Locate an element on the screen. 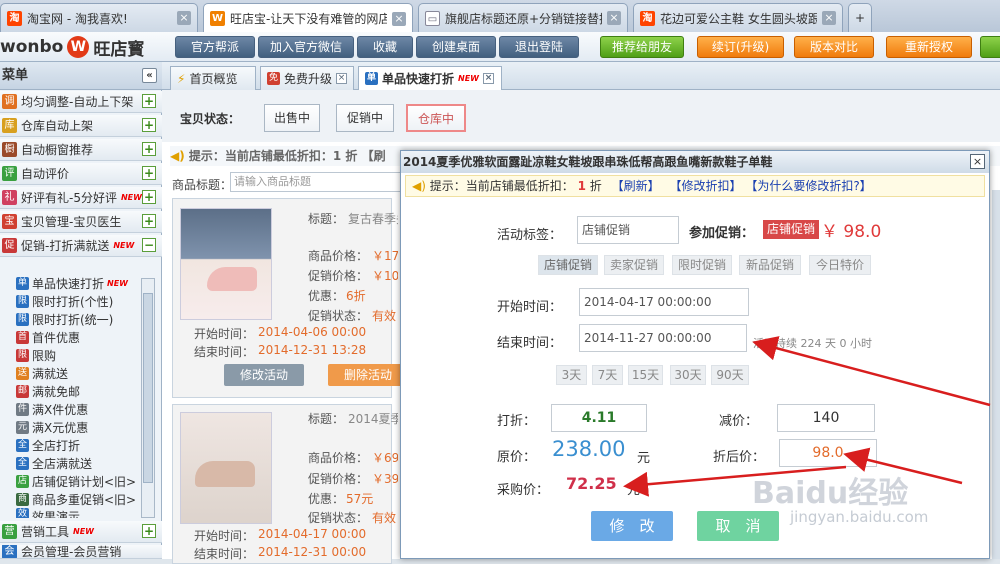  arrow-to-end-time is located at coordinates (871, 371).